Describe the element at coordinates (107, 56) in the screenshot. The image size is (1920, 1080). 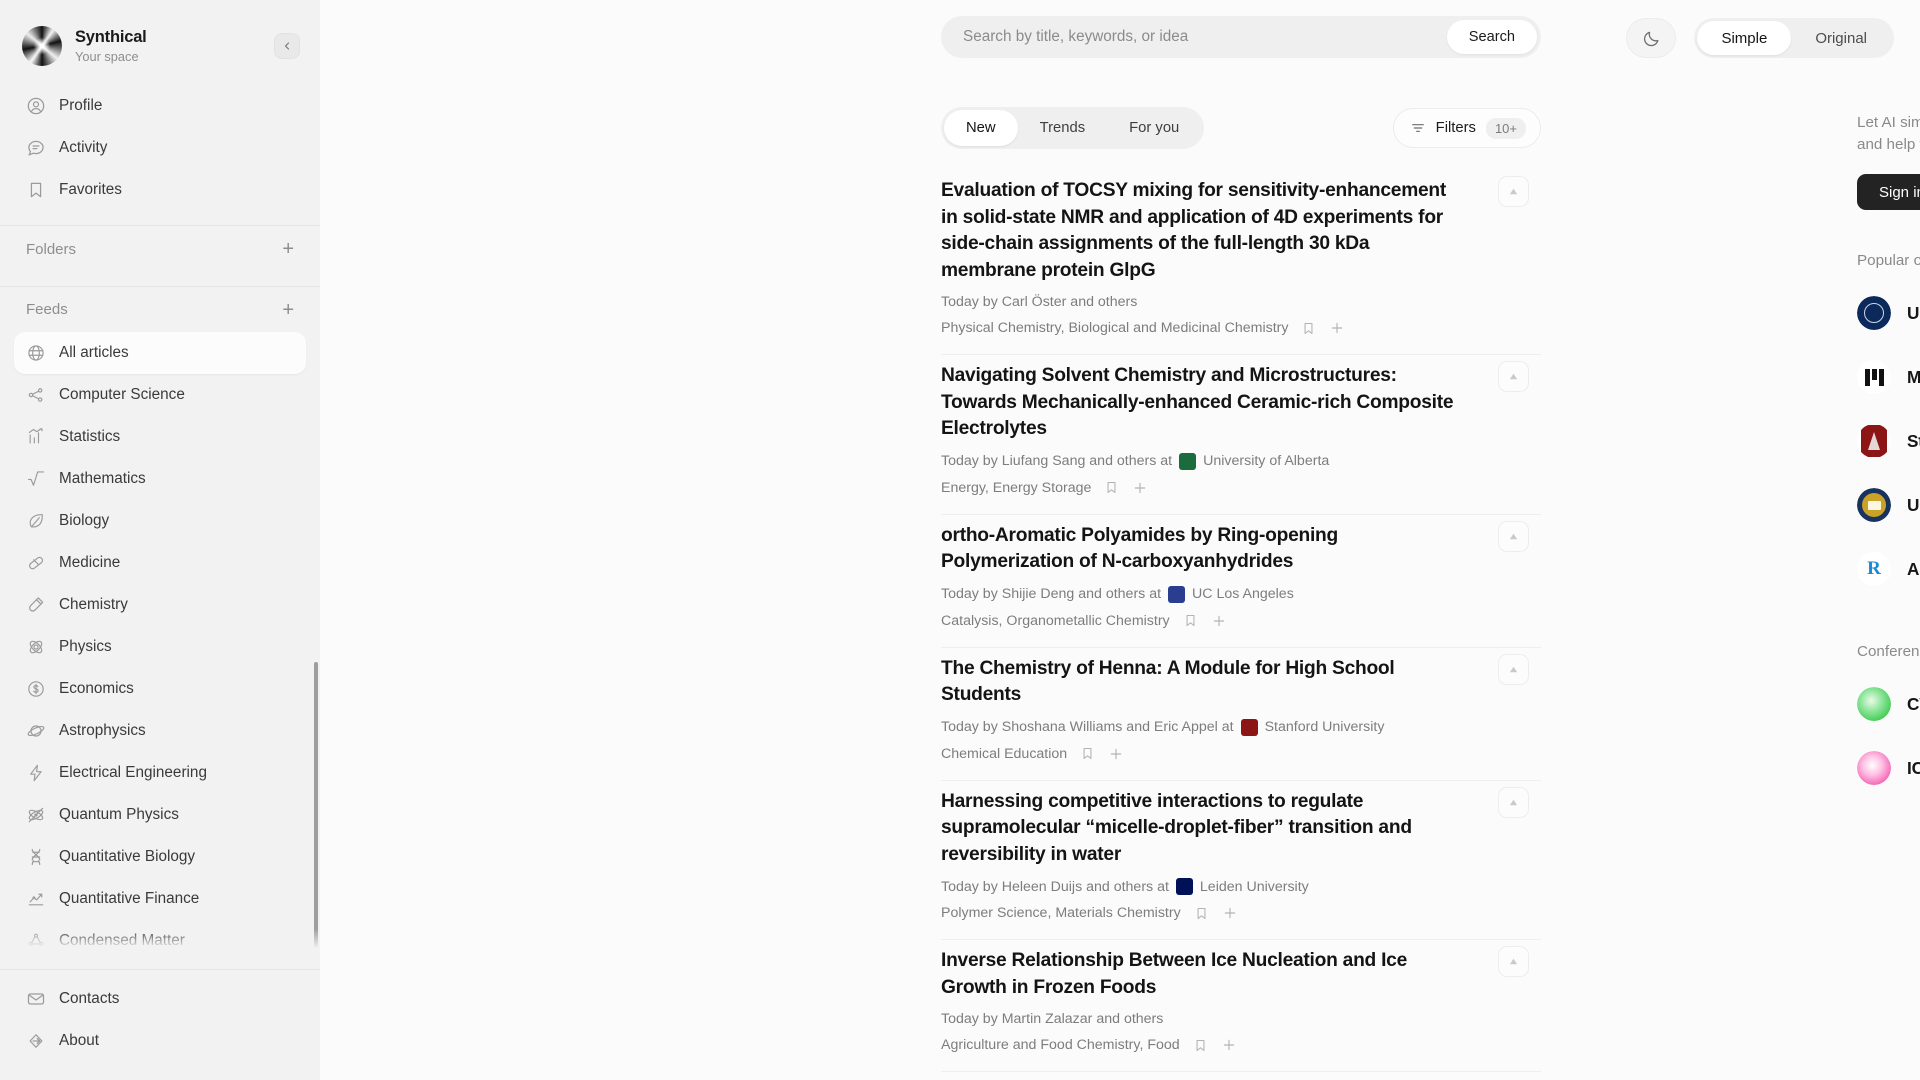
I see `workspace-subtitle: Your space` at that location.